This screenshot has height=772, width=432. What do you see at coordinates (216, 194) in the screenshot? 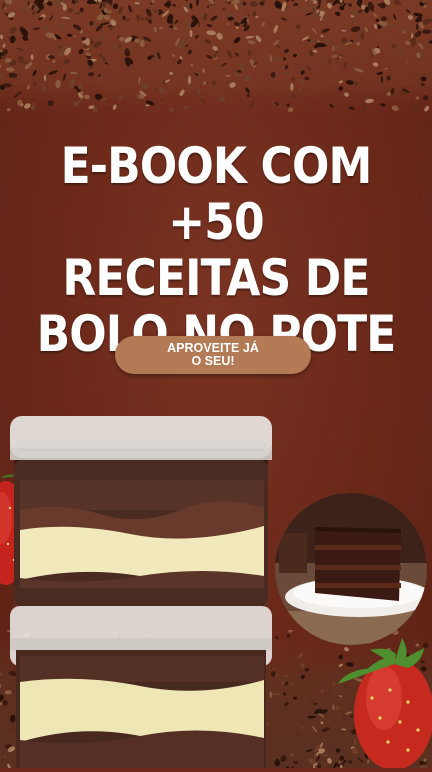
I see `headline-line-1: E-BOOK COM +50` at bounding box center [216, 194].